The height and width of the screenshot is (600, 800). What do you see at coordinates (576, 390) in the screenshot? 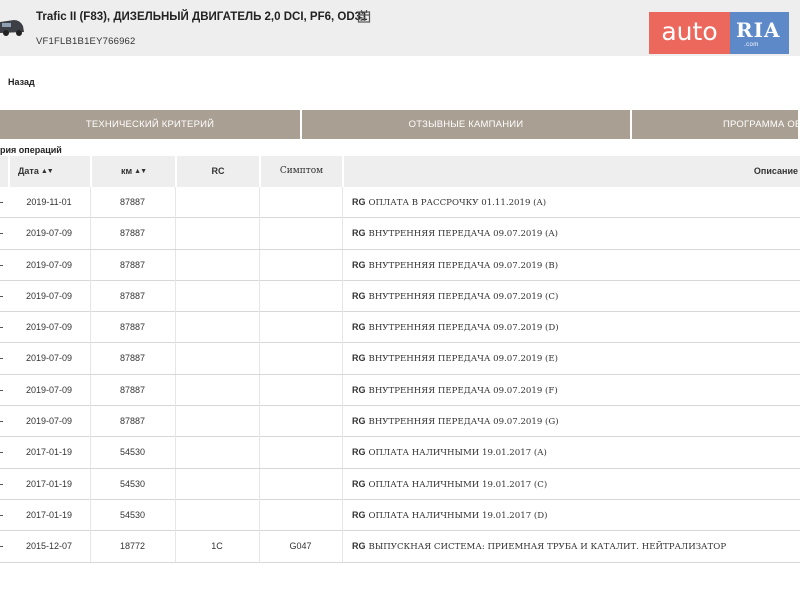
I see `cell-description: RG ВНУТРЕННЯЯ ПЕРЕДАЧА 09.07.2019 (F)` at bounding box center [576, 390].